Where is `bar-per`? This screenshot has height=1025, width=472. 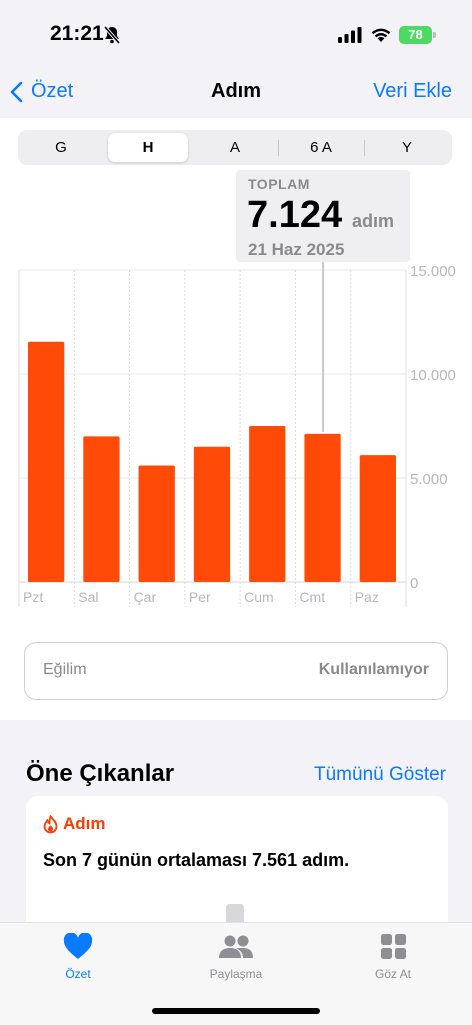
bar-per is located at coordinates (212, 514).